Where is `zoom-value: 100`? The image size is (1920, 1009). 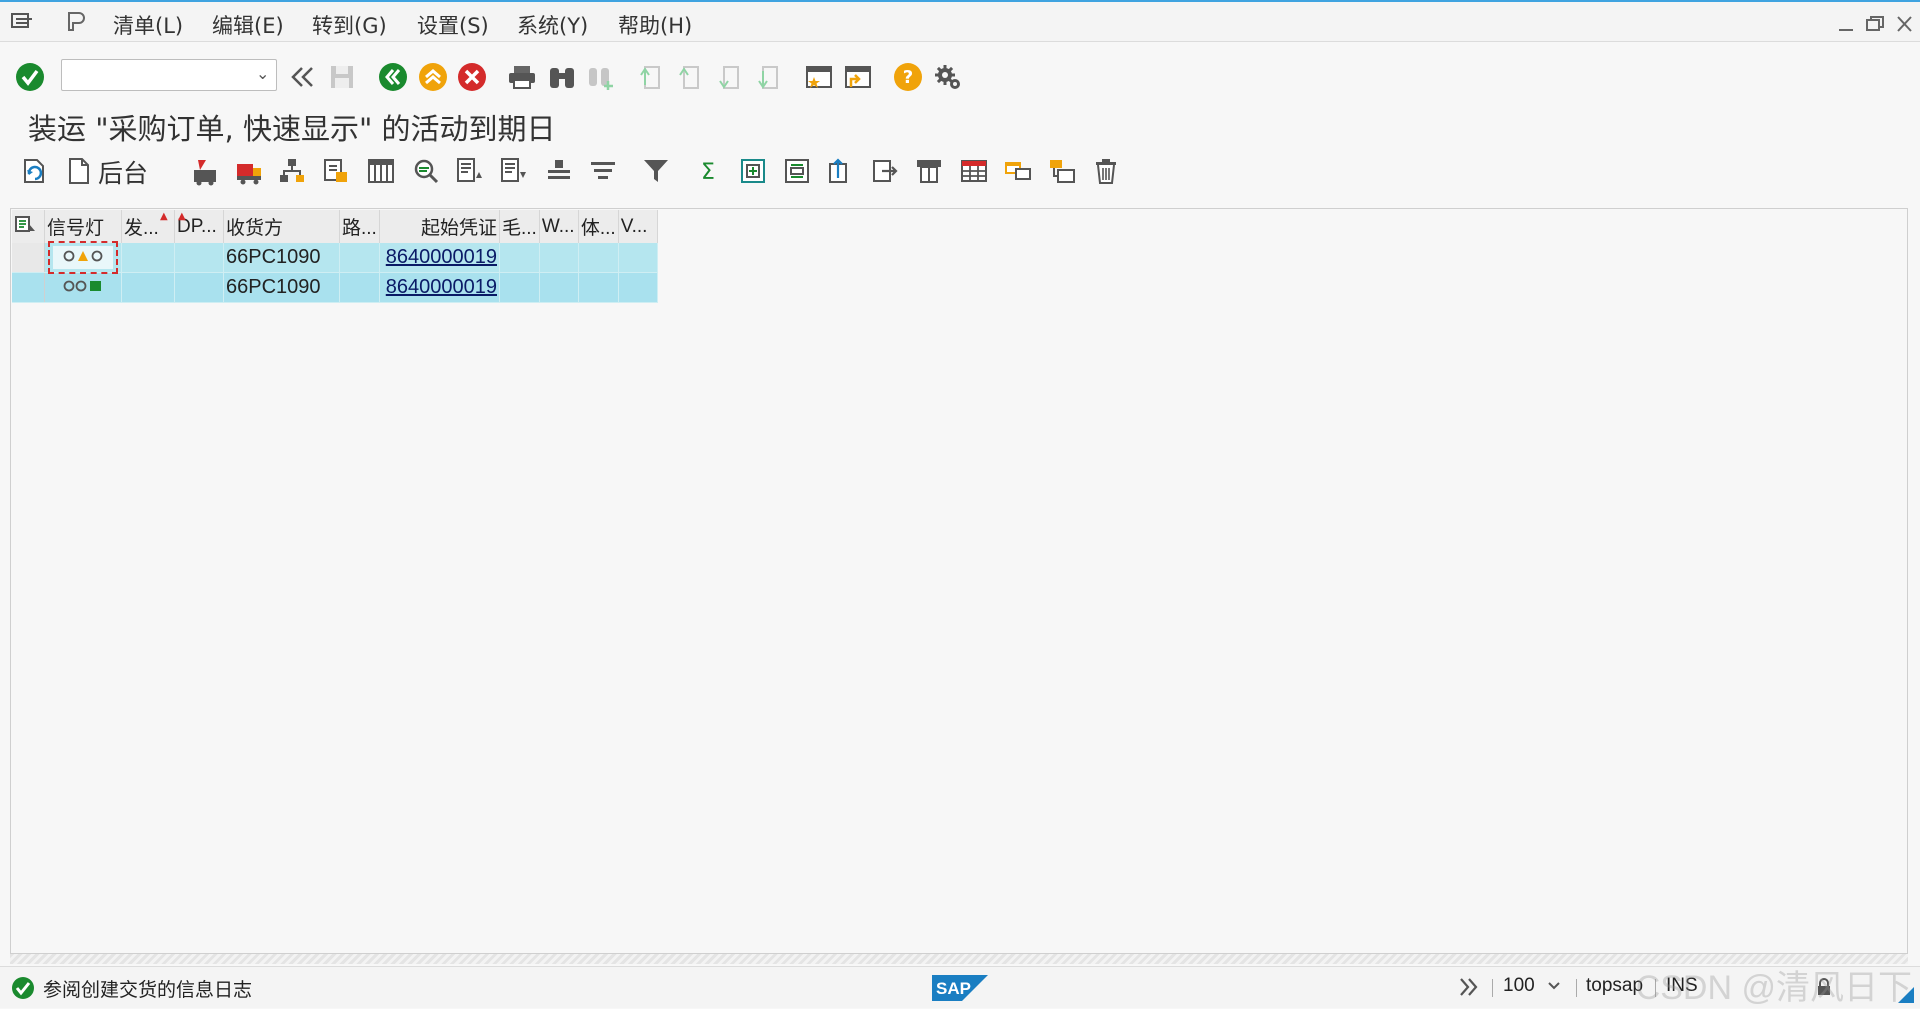 zoom-value: 100 is located at coordinates (1519, 986).